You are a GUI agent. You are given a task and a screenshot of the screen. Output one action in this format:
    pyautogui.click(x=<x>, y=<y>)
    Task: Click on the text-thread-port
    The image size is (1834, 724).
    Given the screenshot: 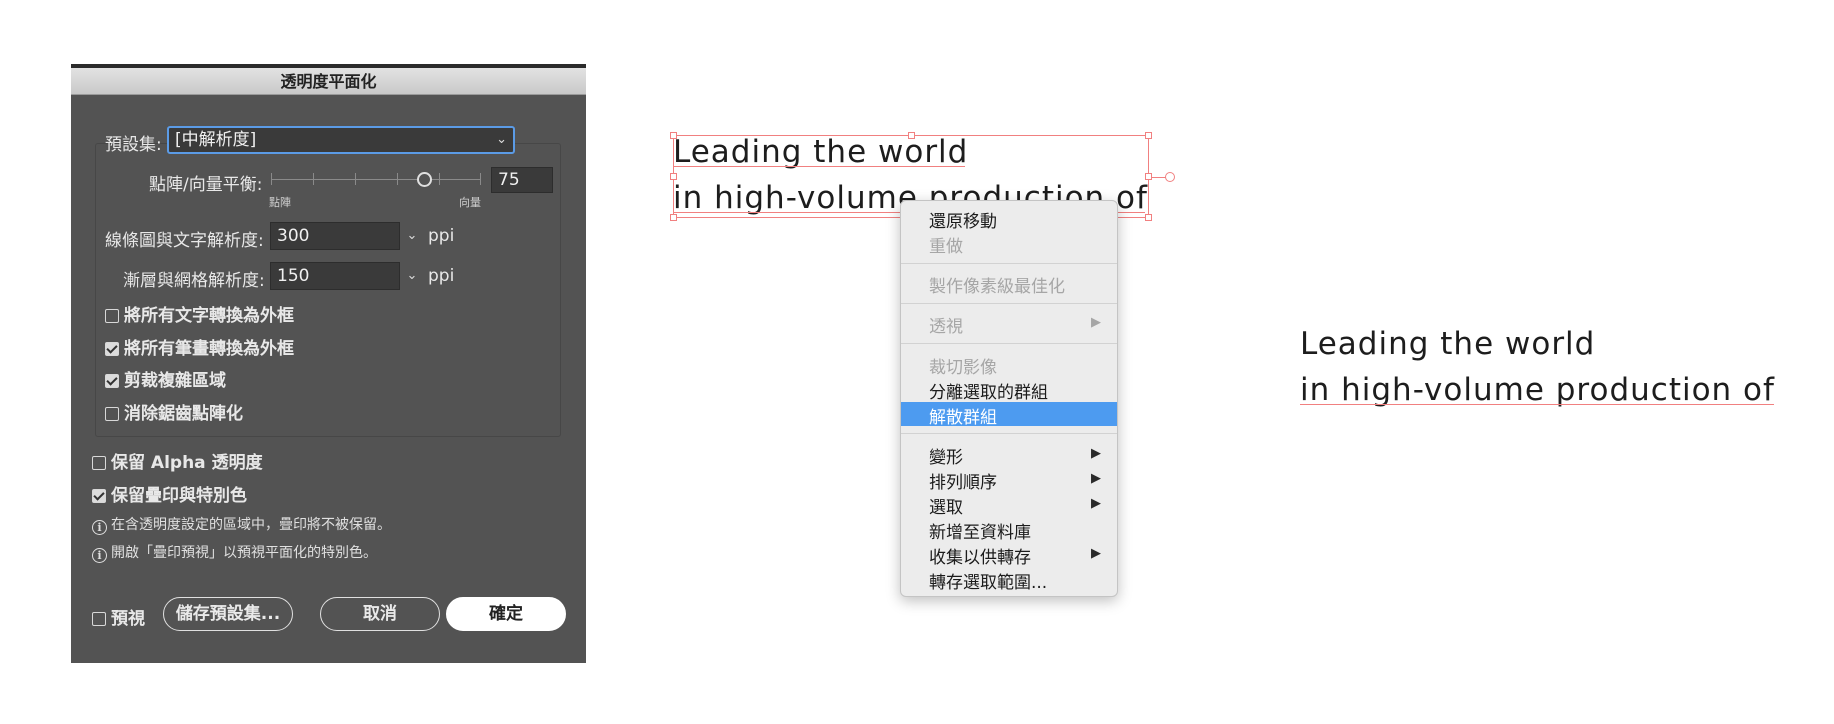 What is the action you would take?
    pyautogui.click(x=1170, y=177)
    